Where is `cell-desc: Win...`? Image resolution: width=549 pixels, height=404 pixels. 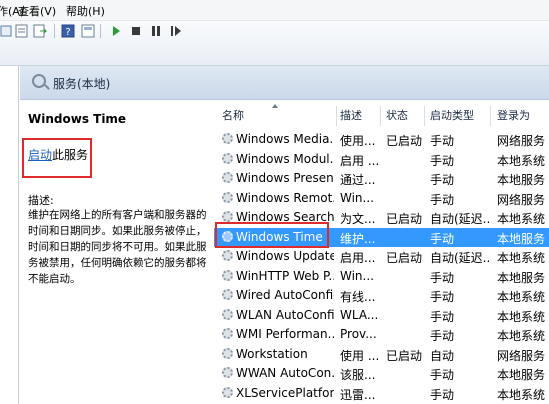
cell-desc: Win... is located at coordinates (357, 275).